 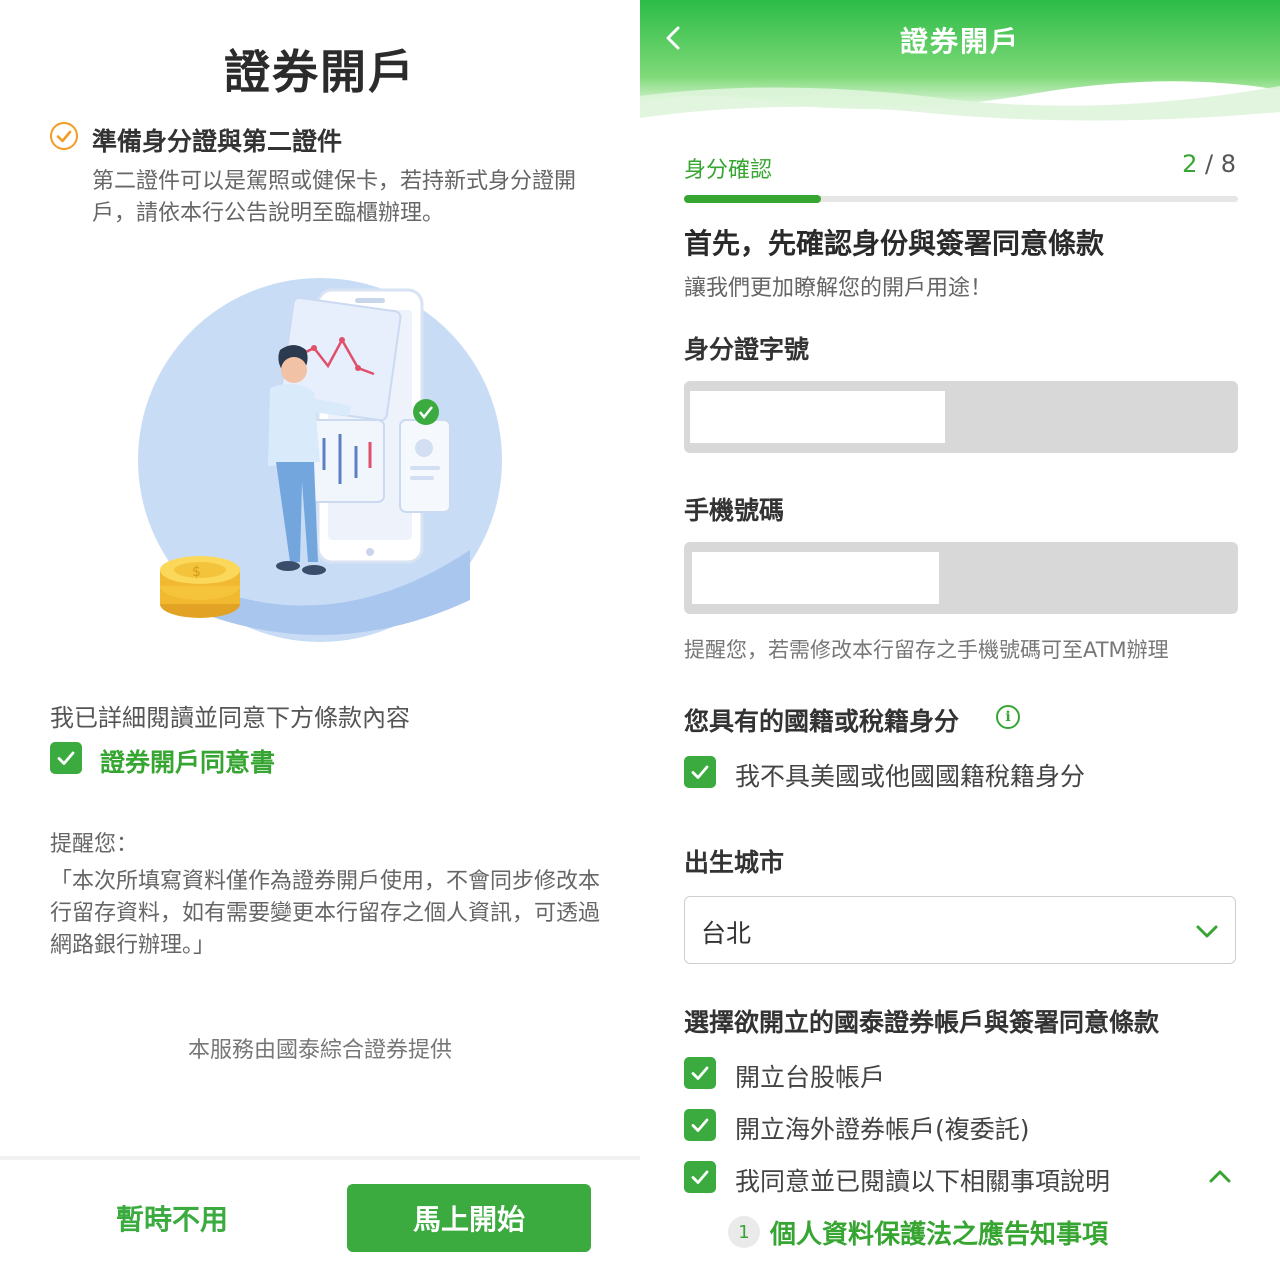 I want to click on agreement-checkbox, so click(x=66, y=758).